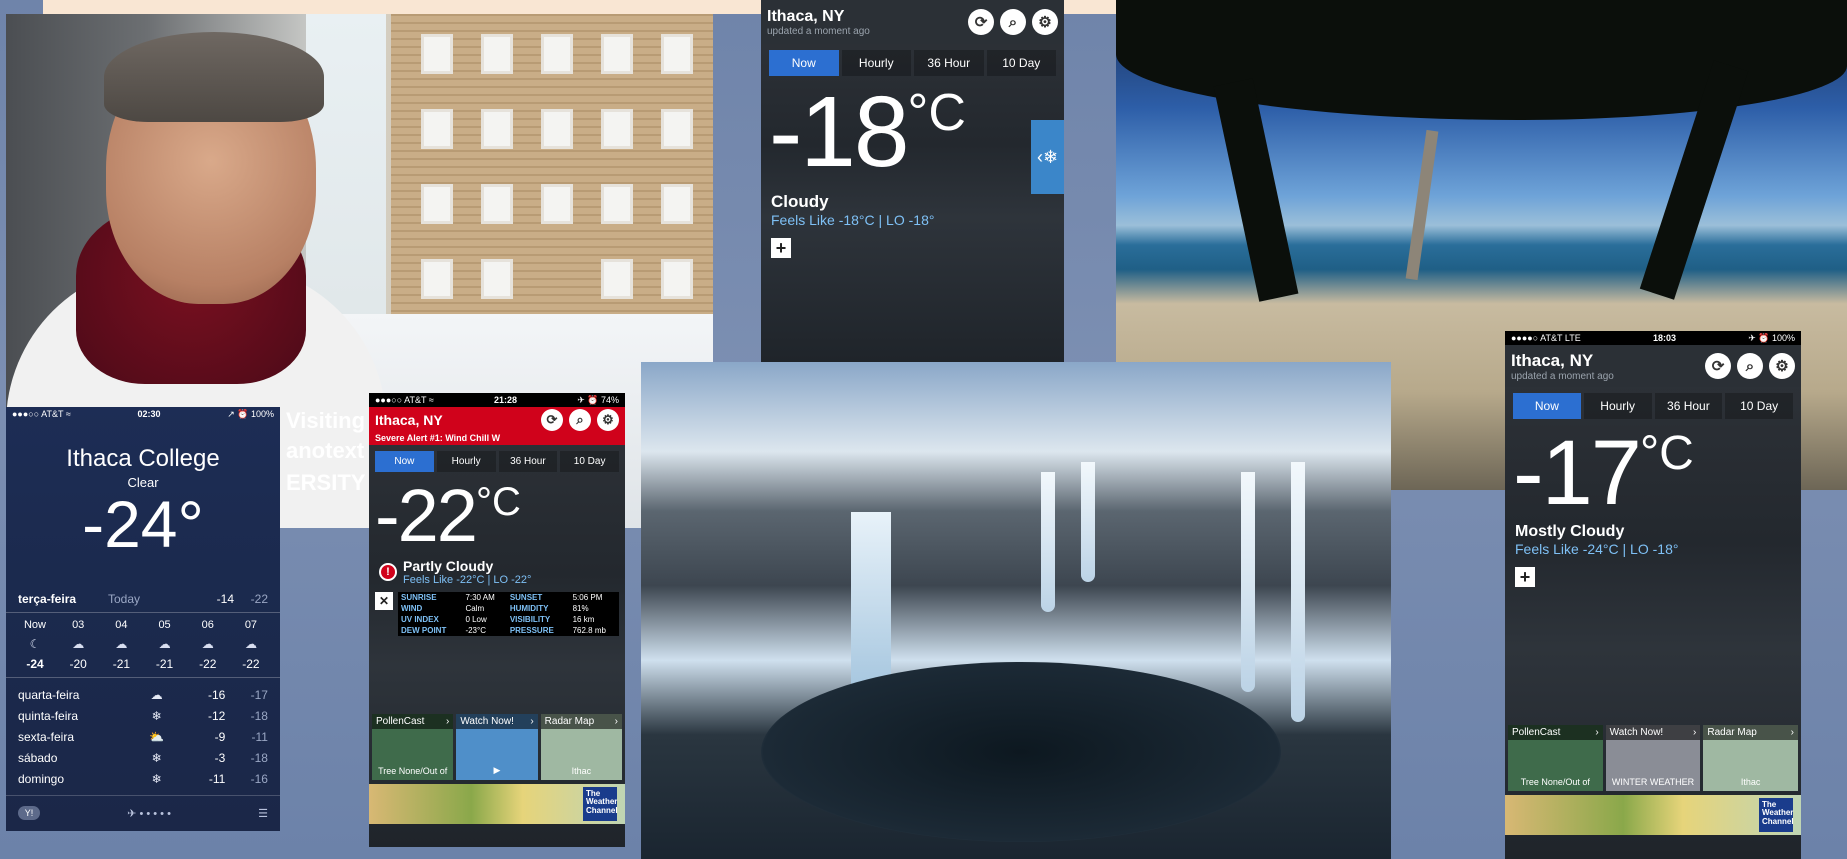 The width and height of the screenshot is (1847, 859). I want to click on detail-value: 7:30 AM, so click(480, 597).